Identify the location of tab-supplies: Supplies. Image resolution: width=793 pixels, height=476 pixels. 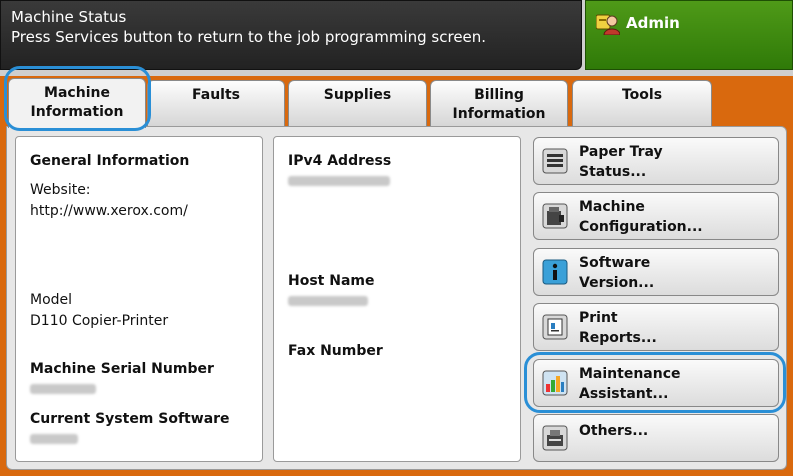
(357, 103).